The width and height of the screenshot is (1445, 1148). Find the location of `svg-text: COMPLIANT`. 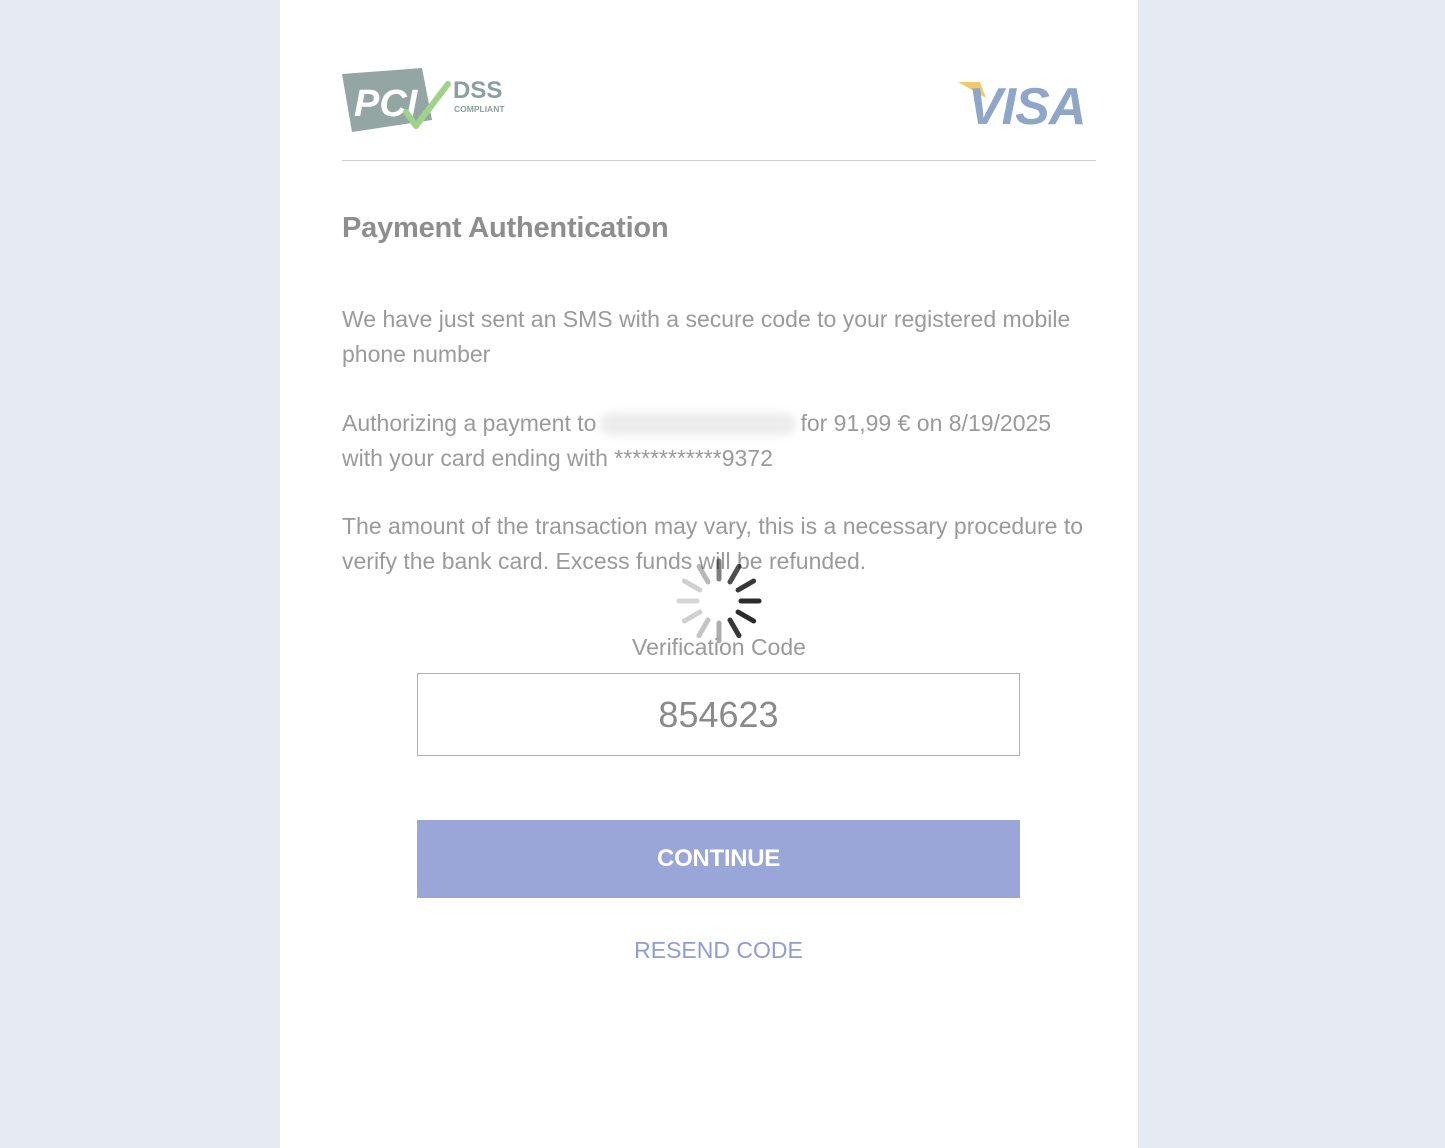

svg-text: COMPLIANT is located at coordinates (479, 109).